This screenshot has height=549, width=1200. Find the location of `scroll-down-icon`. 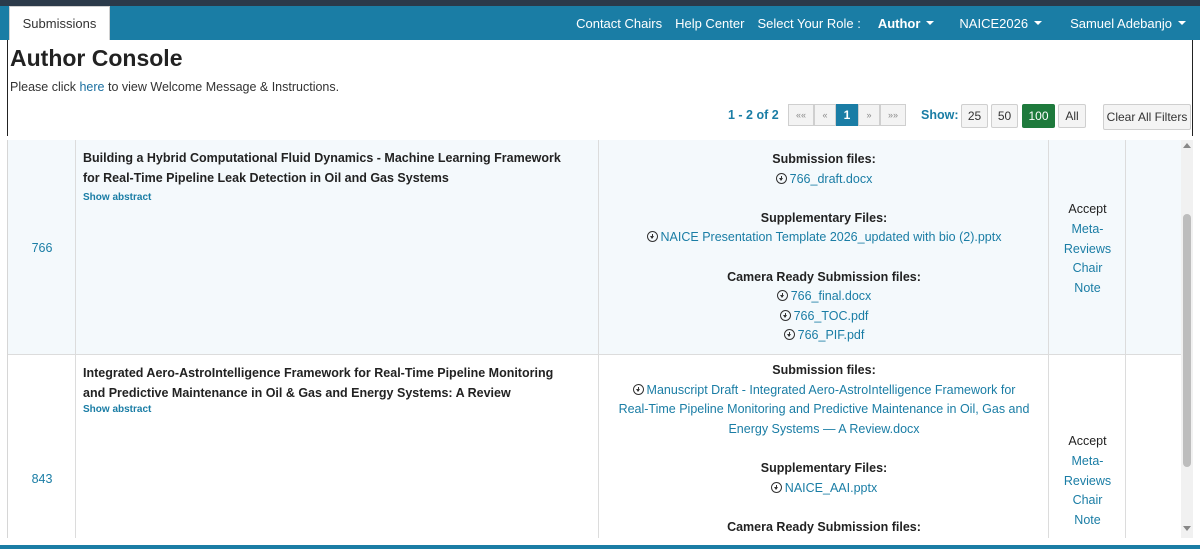

scroll-down-icon is located at coordinates (1187, 528).